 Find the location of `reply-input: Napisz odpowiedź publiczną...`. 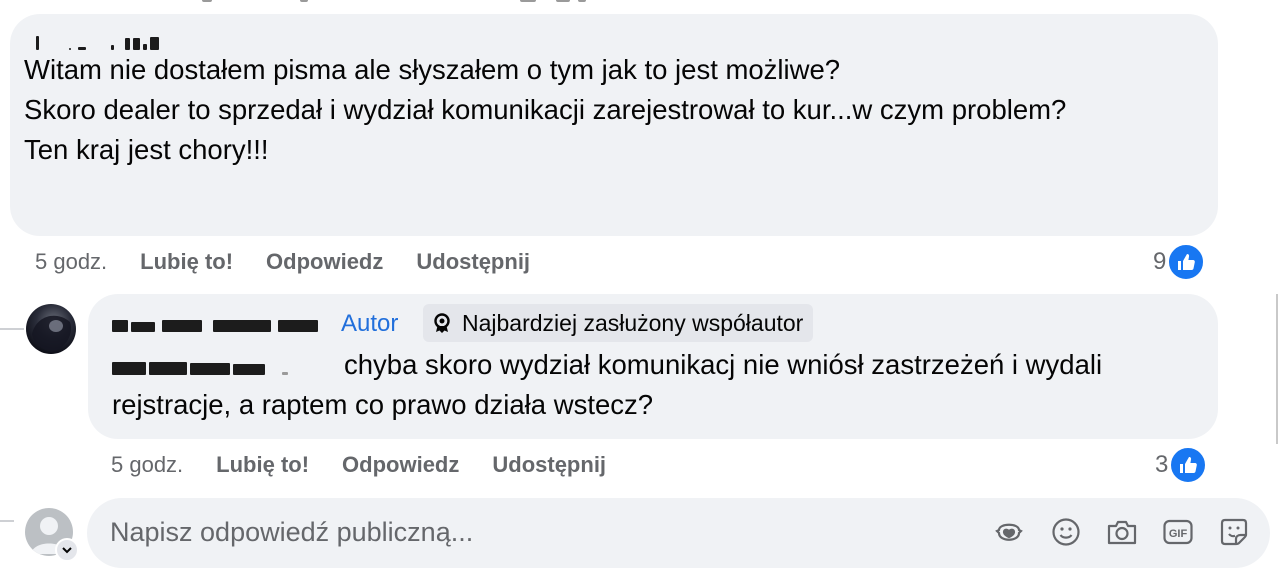

reply-input: Napisz odpowiedź publiczną... is located at coordinates (291, 532).